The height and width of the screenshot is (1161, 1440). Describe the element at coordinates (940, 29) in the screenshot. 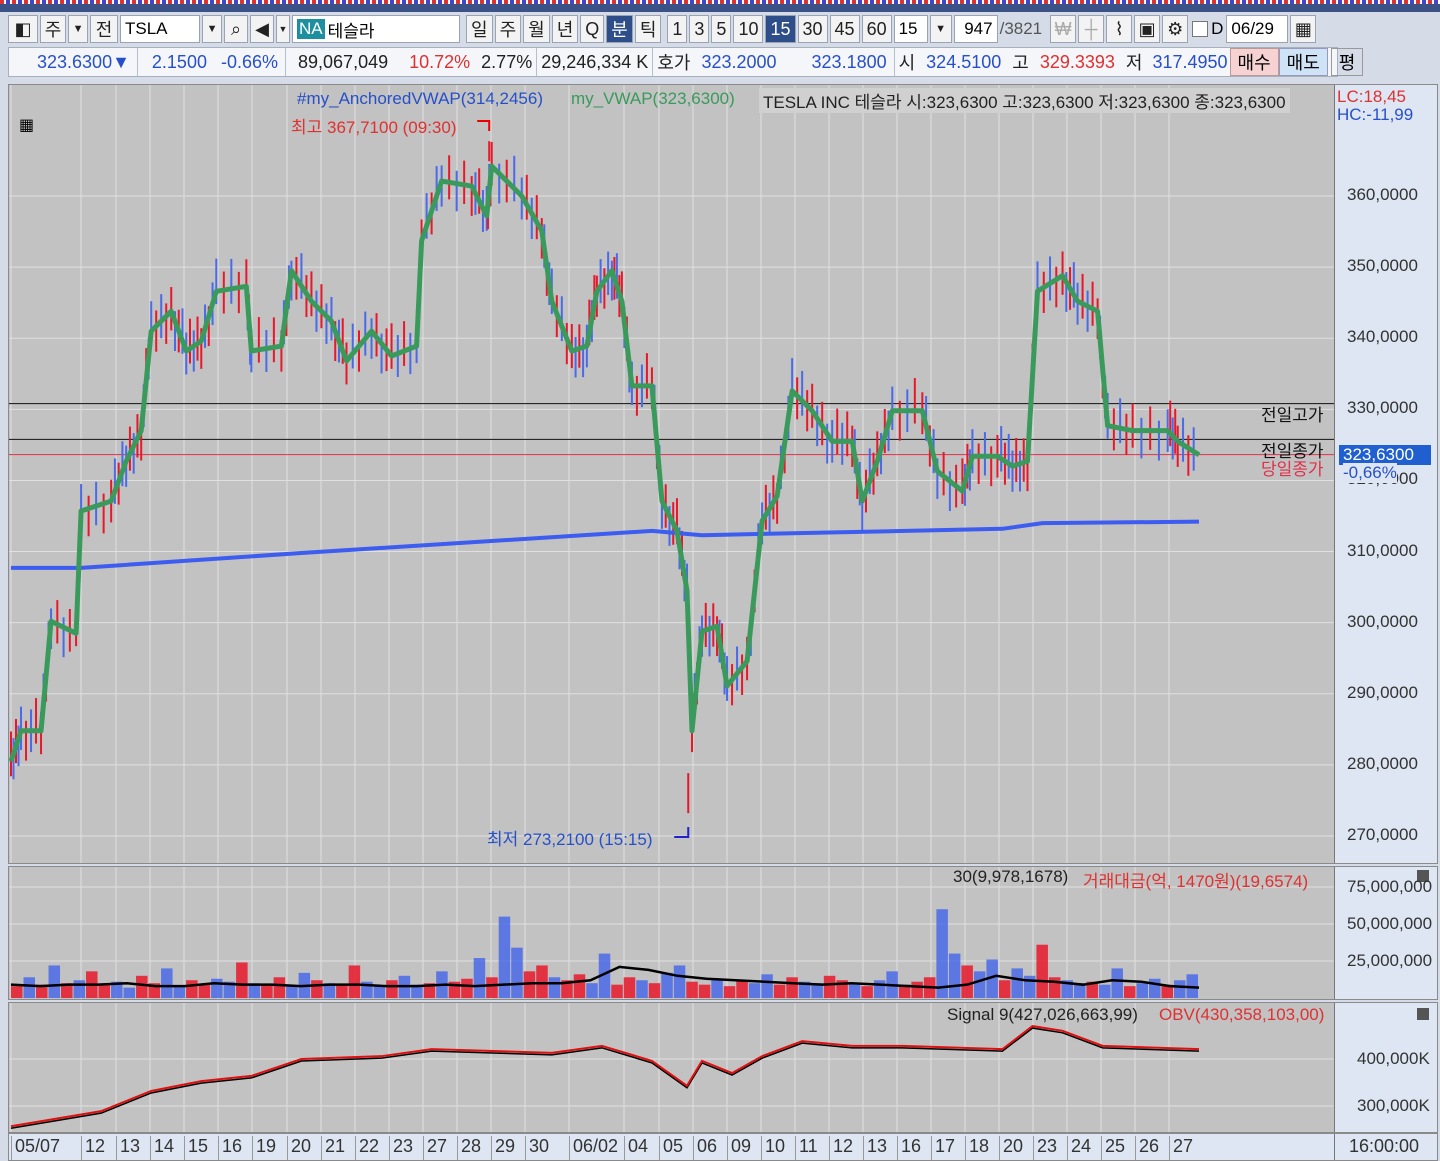

I see `interval-dropdown-icon: ▼` at that location.